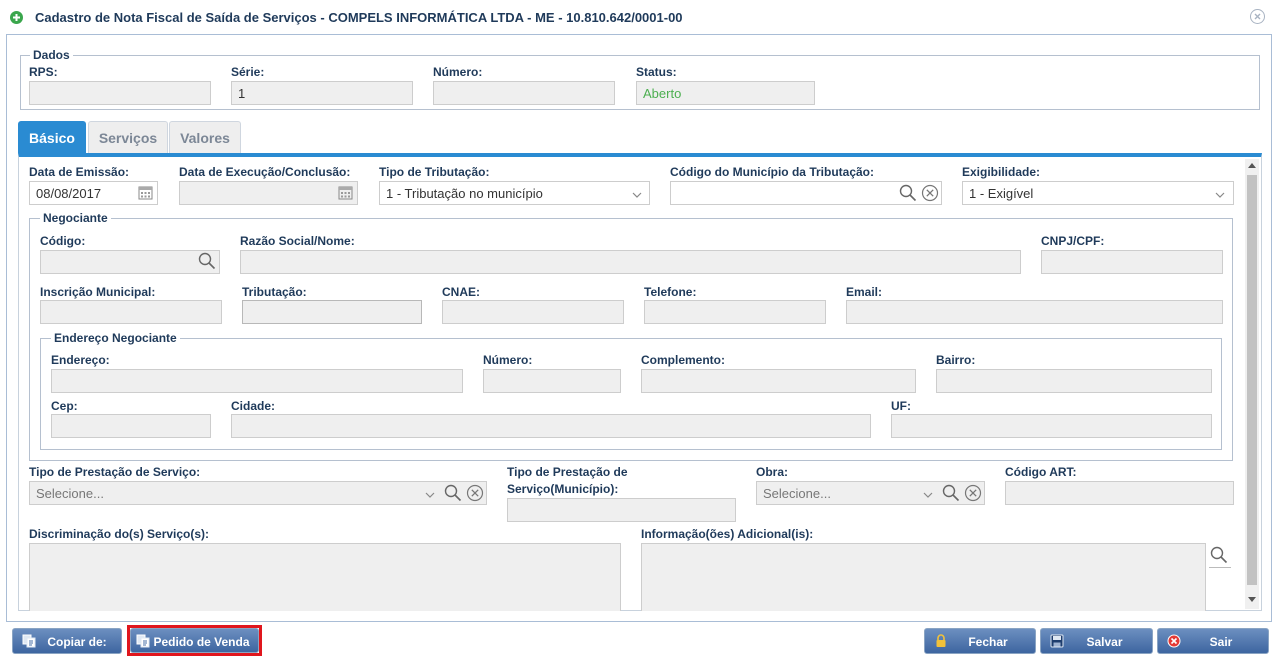 Image resolution: width=1277 pixels, height=660 pixels. Describe the element at coordinates (274, 292) in the screenshot. I see `tributacao-label: Tributação:` at that location.